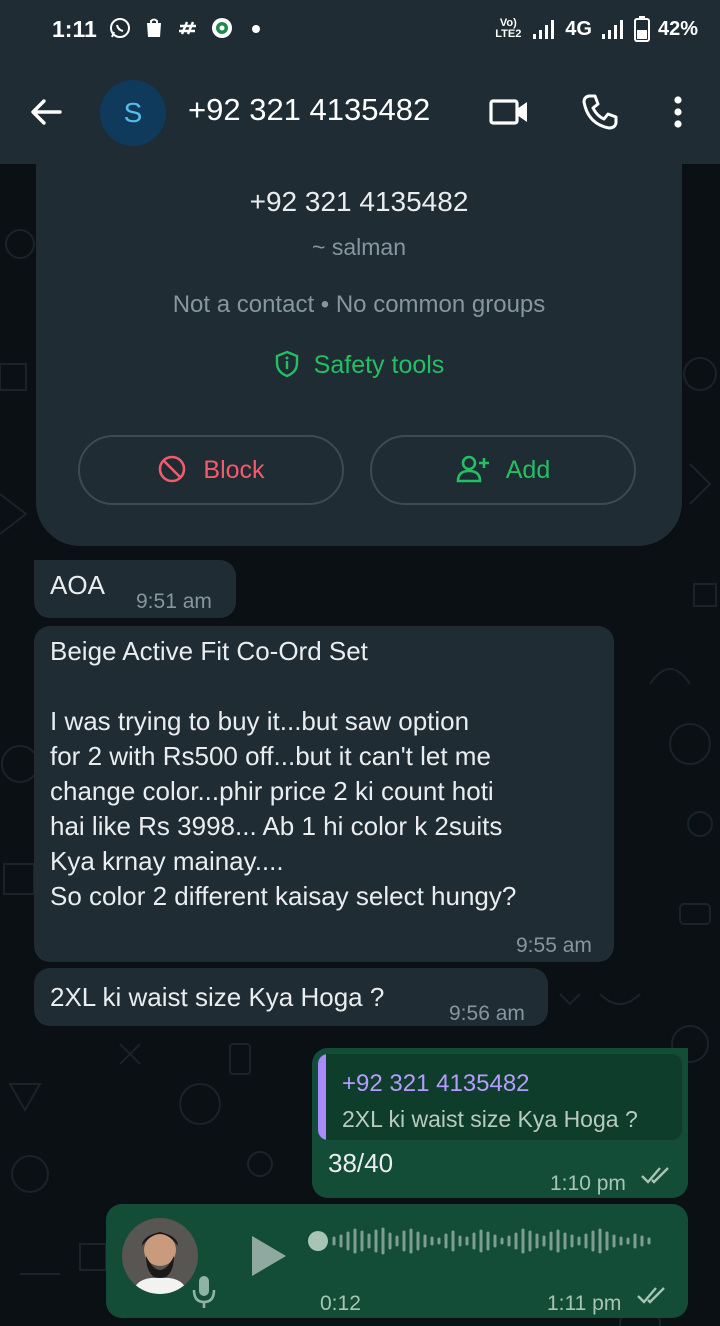  Describe the element at coordinates (509, 112) in the screenshot. I see `video-call-icon` at that location.